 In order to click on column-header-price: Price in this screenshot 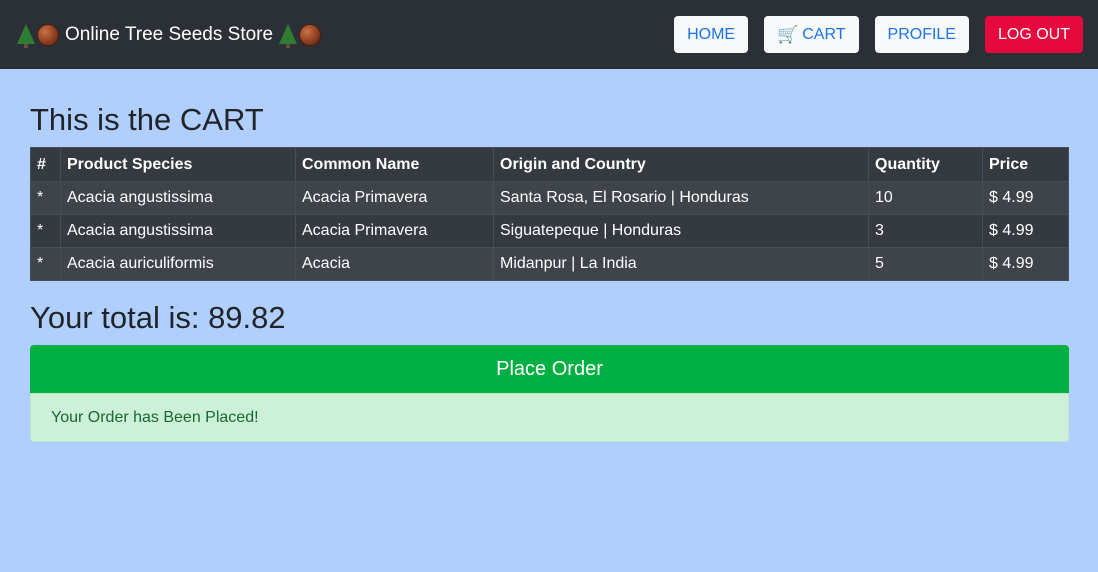, I will do `click(1025, 164)`.